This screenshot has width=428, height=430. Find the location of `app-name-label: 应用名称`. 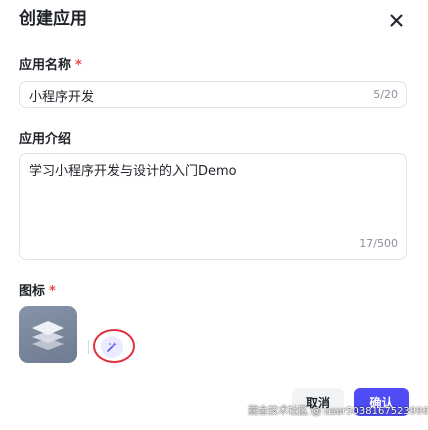

app-name-label: 应用名称 is located at coordinates (45, 65).